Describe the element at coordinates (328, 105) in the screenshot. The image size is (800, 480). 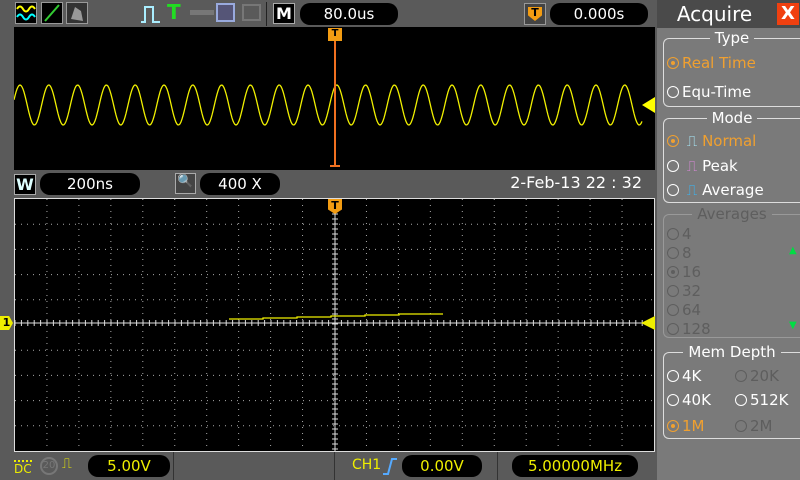
I see `overview-waveform` at that location.